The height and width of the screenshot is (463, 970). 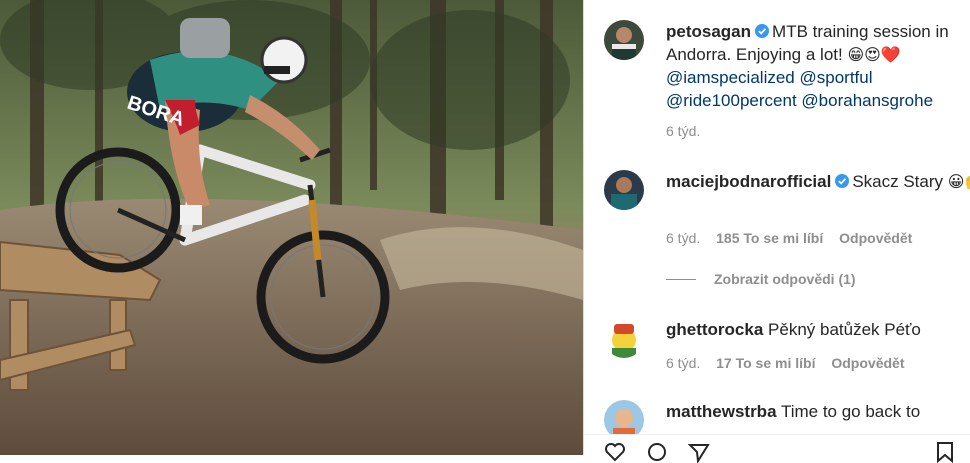 I want to click on comment-icon, so click(x=657, y=452).